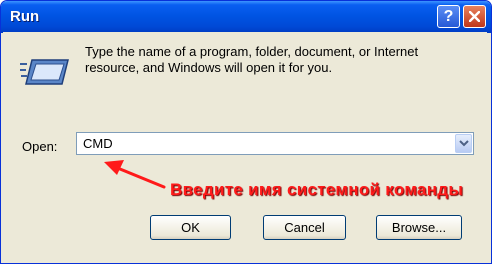  I want to click on cancel-button: Cancel, so click(304, 227).